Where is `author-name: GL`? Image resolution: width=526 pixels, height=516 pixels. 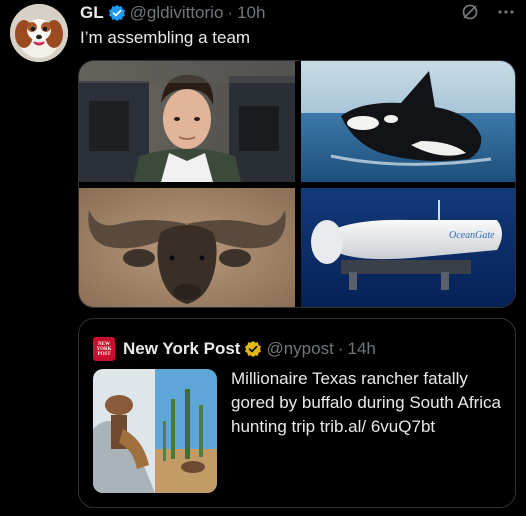
author-name: GL is located at coordinates (92, 13).